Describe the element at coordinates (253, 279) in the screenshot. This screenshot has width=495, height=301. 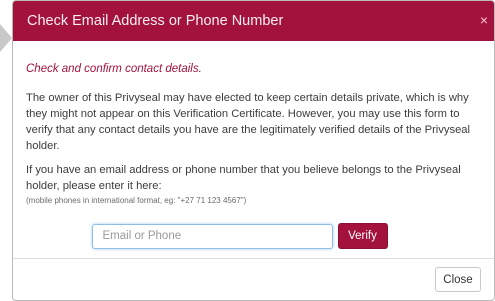
I see `modal-footer: Close` at that location.